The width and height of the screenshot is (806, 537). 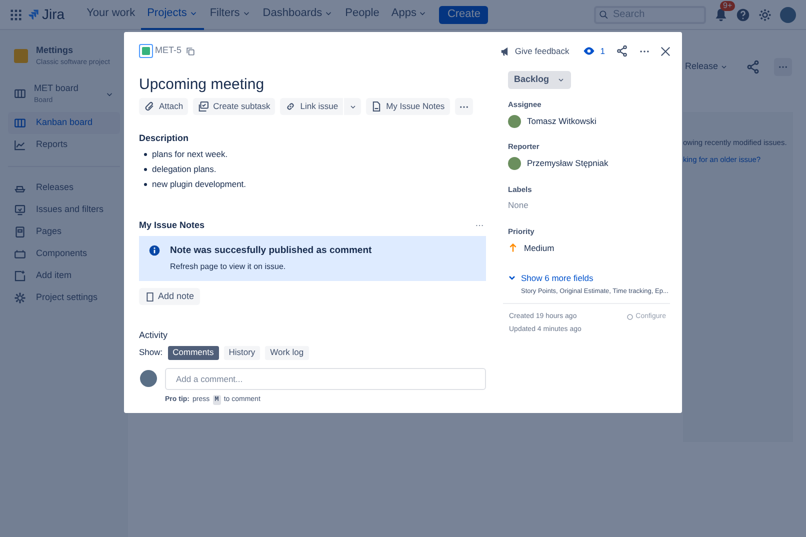 What do you see at coordinates (193, 353) in the screenshot?
I see `activity-filter-tab: Comments` at bounding box center [193, 353].